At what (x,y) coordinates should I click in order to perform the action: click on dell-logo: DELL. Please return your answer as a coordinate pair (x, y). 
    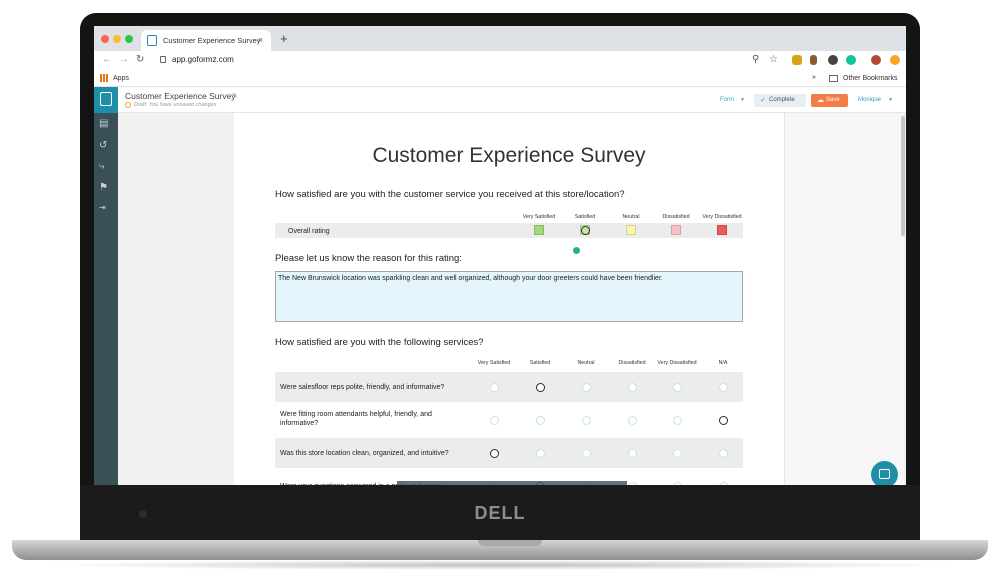
    Looking at the image, I should click on (500, 513).